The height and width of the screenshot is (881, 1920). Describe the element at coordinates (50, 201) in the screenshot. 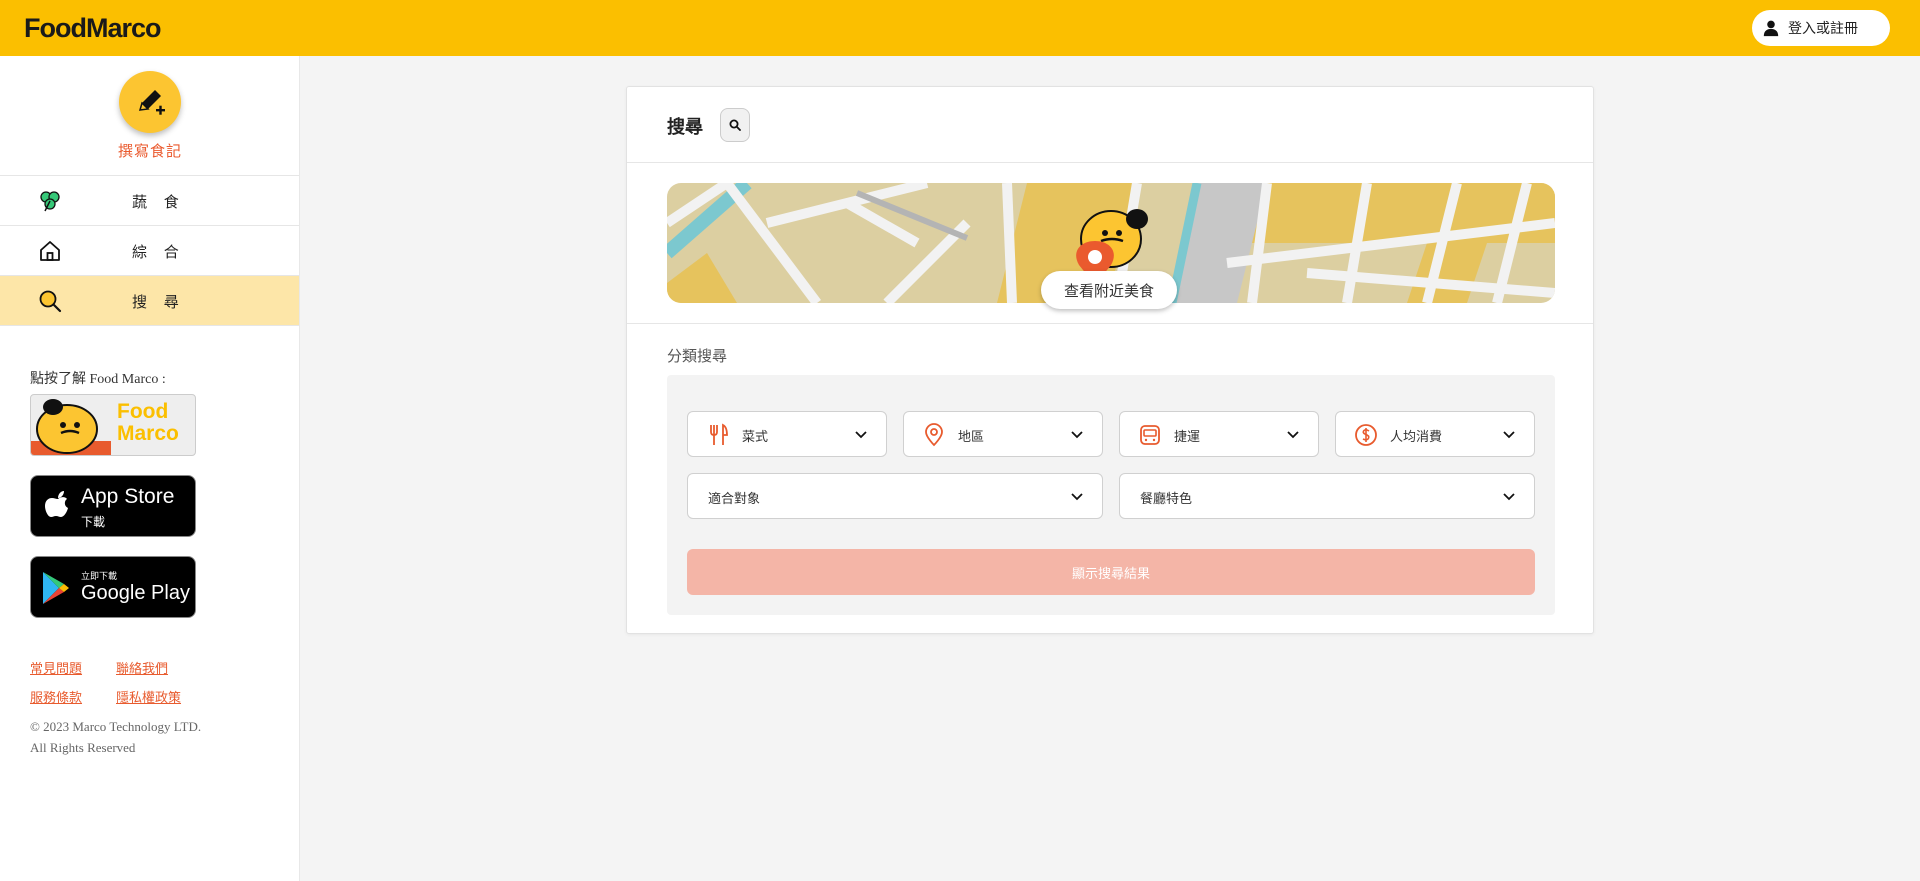

I see `clover-icon` at that location.